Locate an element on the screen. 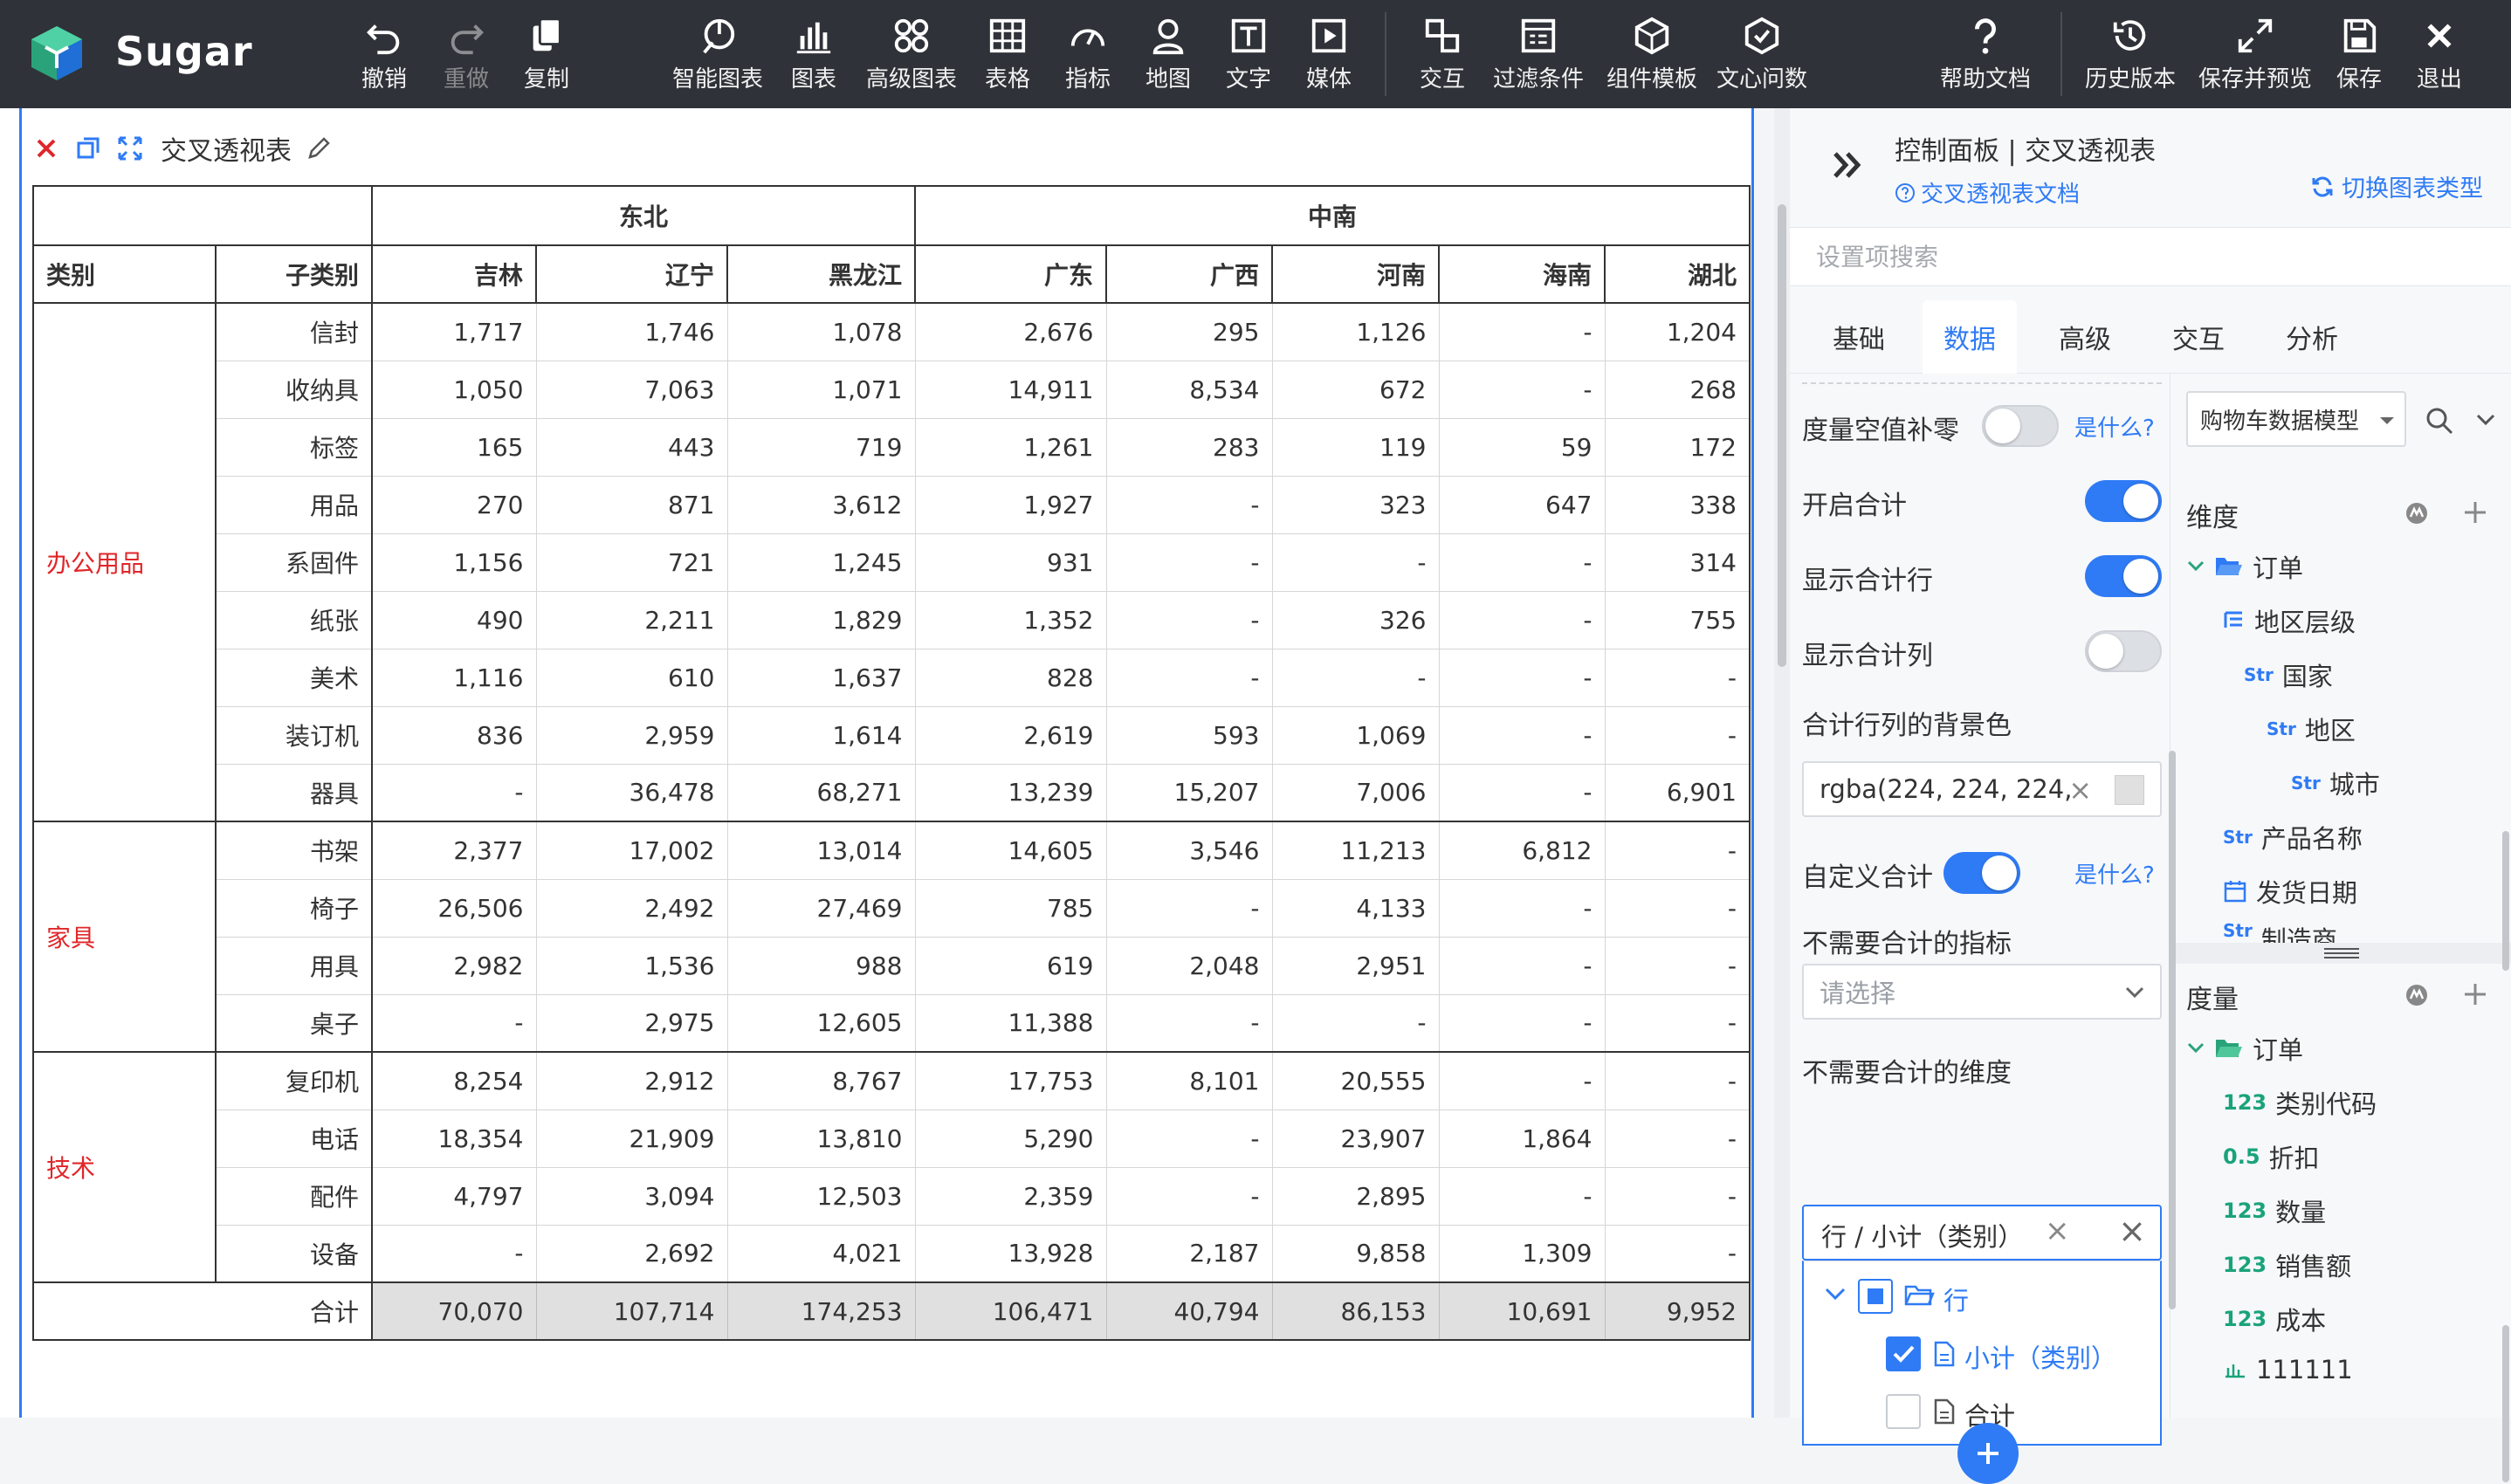  value-cell: 17,753 is located at coordinates (1010, 1080).